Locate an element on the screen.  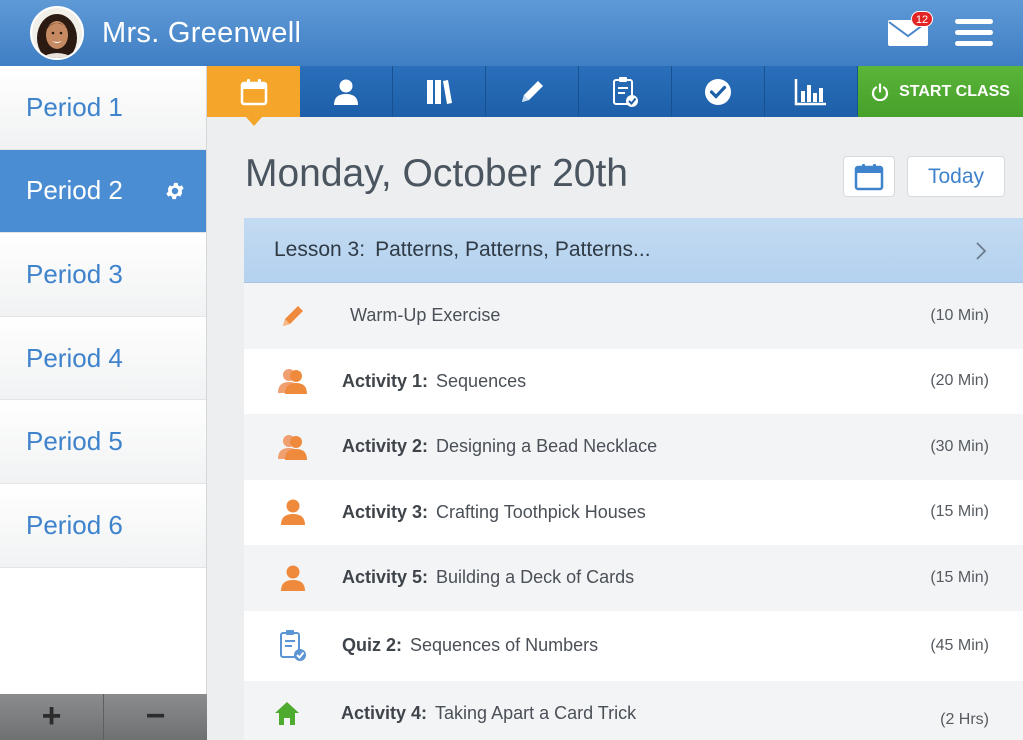
period-label: Period 6 is located at coordinates (74, 524).